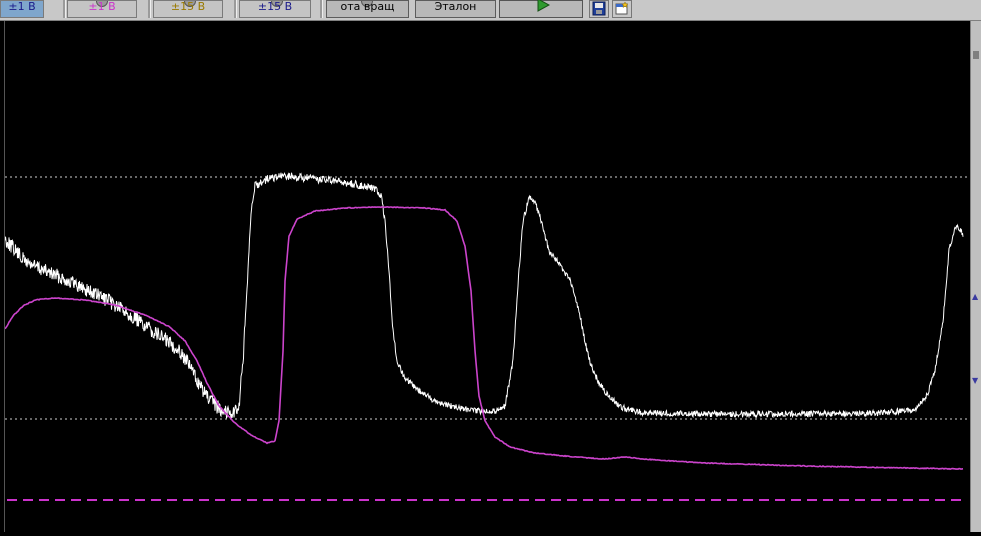  I want to click on run-button, so click(541, 9).